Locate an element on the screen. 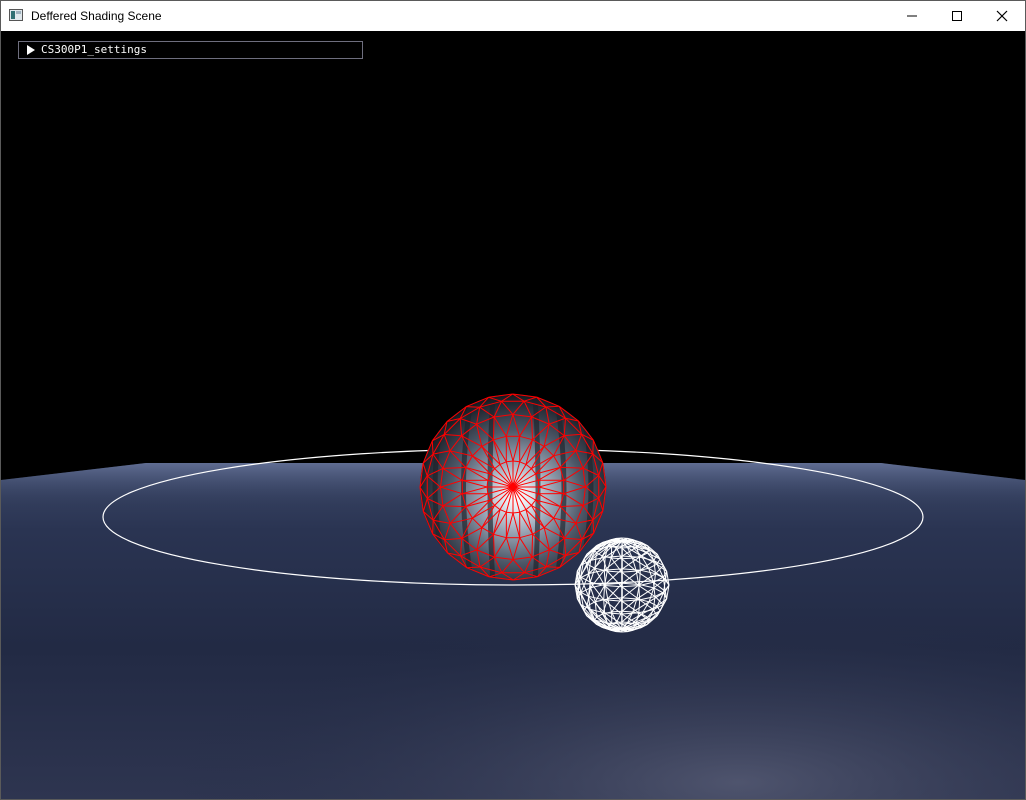 This screenshot has height=800, width=1026. window-title: Deffered Shading Scene is located at coordinates (96, 16).